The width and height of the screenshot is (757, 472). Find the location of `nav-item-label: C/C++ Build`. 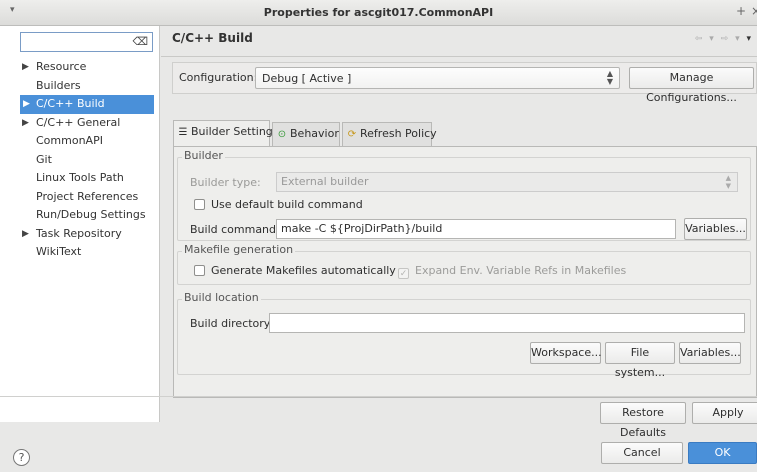

nav-item-label: C/C++ Build is located at coordinates (70, 103).